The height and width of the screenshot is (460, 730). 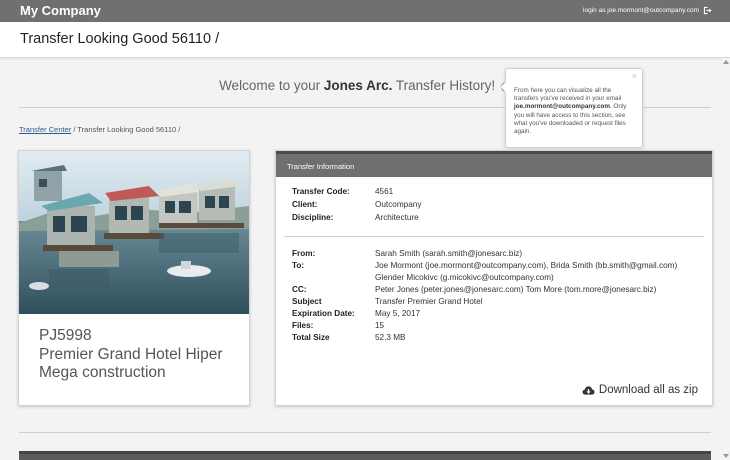 I want to click on divider, so click(x=365, y=432).